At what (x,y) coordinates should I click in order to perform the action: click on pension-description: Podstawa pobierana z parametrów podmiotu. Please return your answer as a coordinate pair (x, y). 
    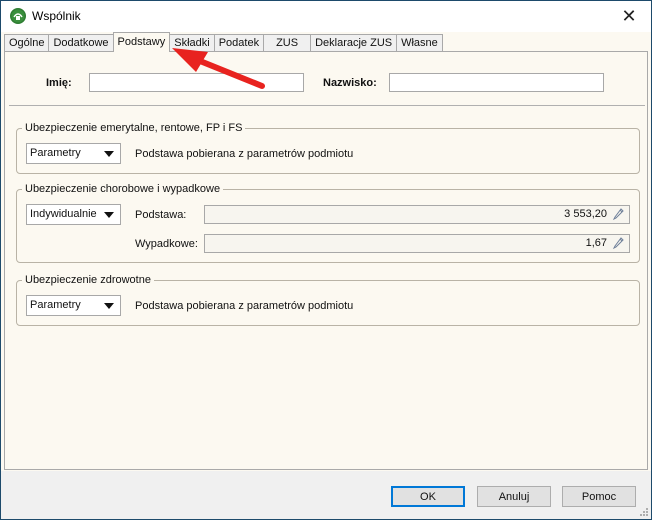
    Looking at the image, I should click on (244, 154).